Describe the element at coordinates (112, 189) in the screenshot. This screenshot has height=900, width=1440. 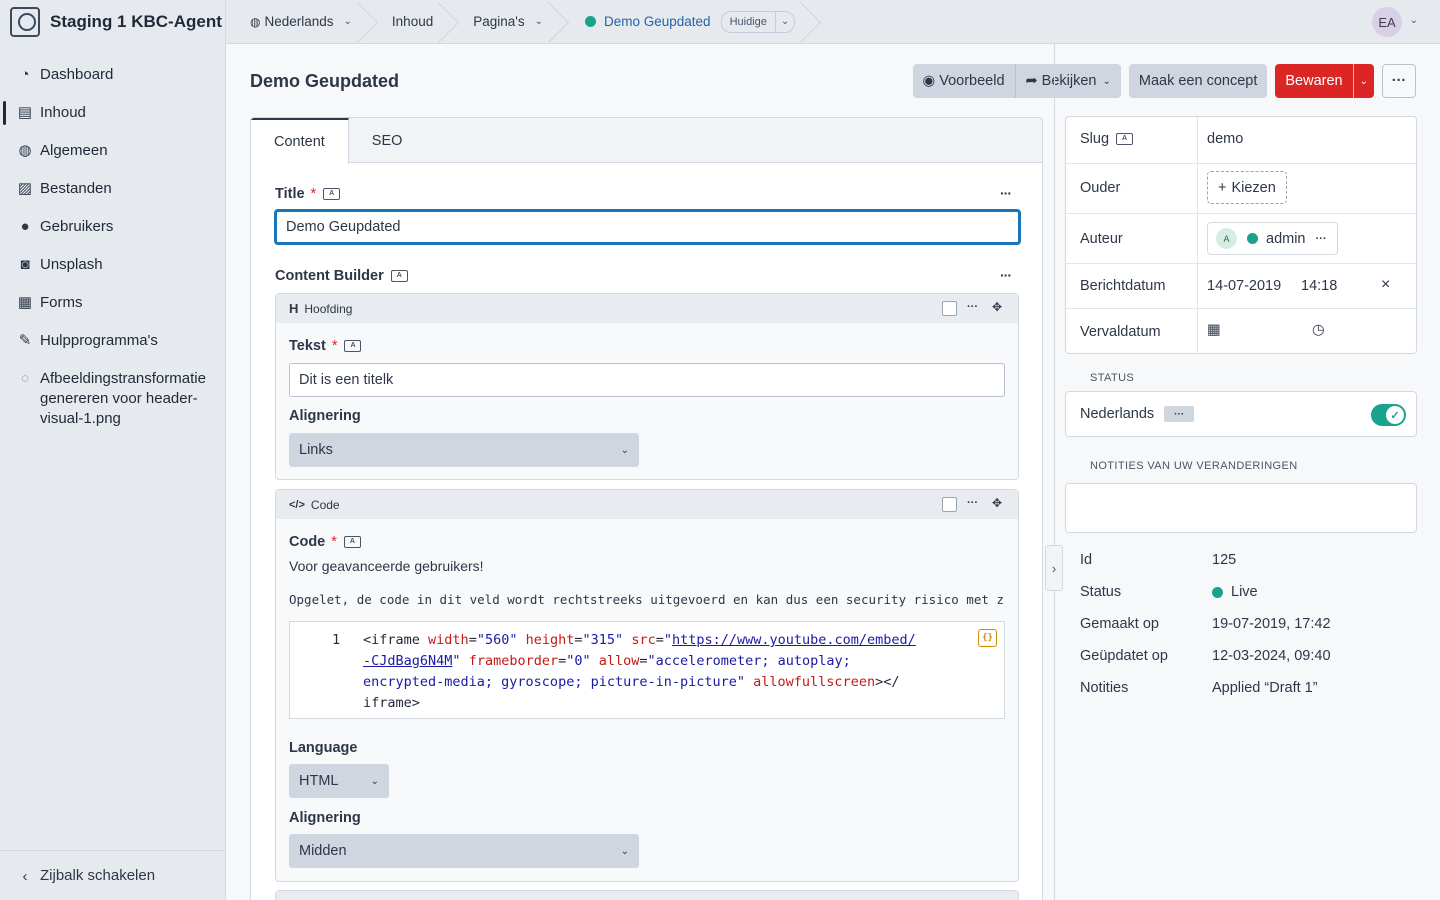
I see `sidebar-item-bestanden: ▨ Bestanden` at that location.